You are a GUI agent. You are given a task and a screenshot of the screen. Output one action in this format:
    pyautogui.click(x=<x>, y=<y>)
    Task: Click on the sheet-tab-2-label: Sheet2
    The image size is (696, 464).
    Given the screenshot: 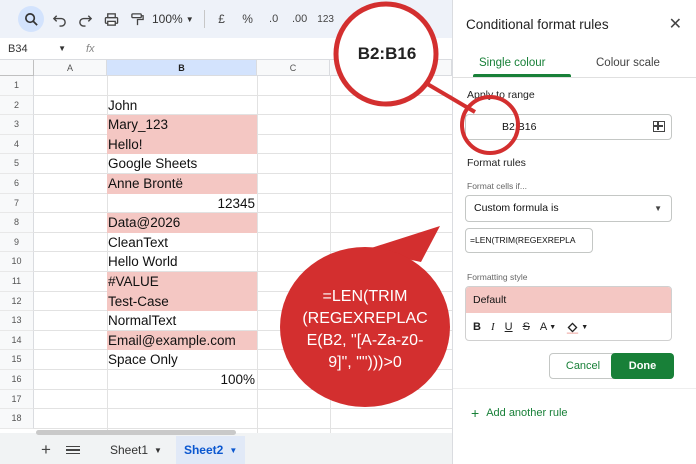 What is the action you would take?
    pyautogui.click(x=203, y=450)
    